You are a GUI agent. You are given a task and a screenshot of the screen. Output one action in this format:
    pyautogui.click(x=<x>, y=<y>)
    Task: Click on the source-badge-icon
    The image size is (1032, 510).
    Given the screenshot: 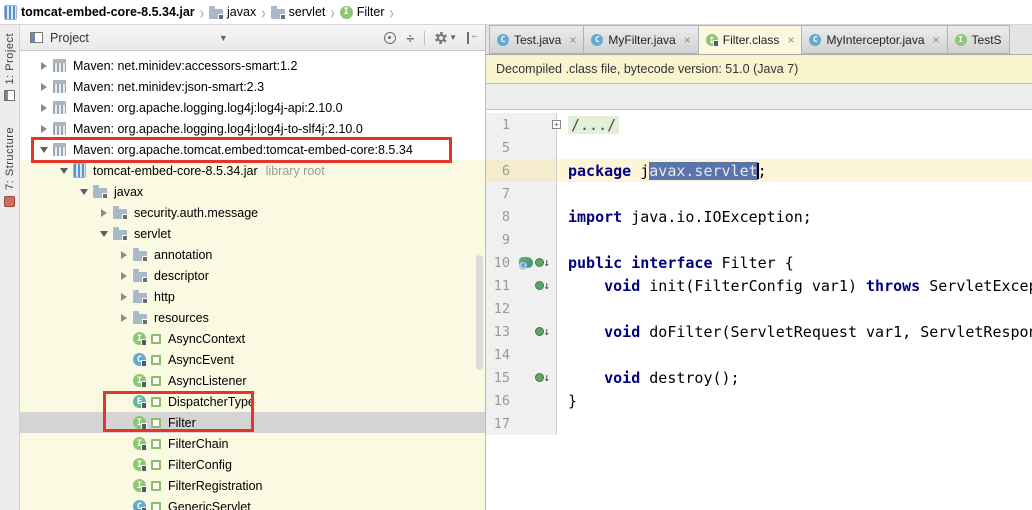 What is the action you would take?
    pyautogui.click(x=156, y=359)
    